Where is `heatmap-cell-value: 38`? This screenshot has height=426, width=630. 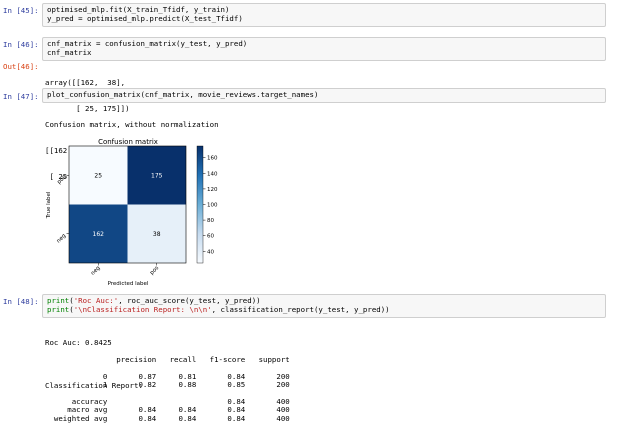
heatmap-cell-value: 38 is located at coordinates (157, 234).